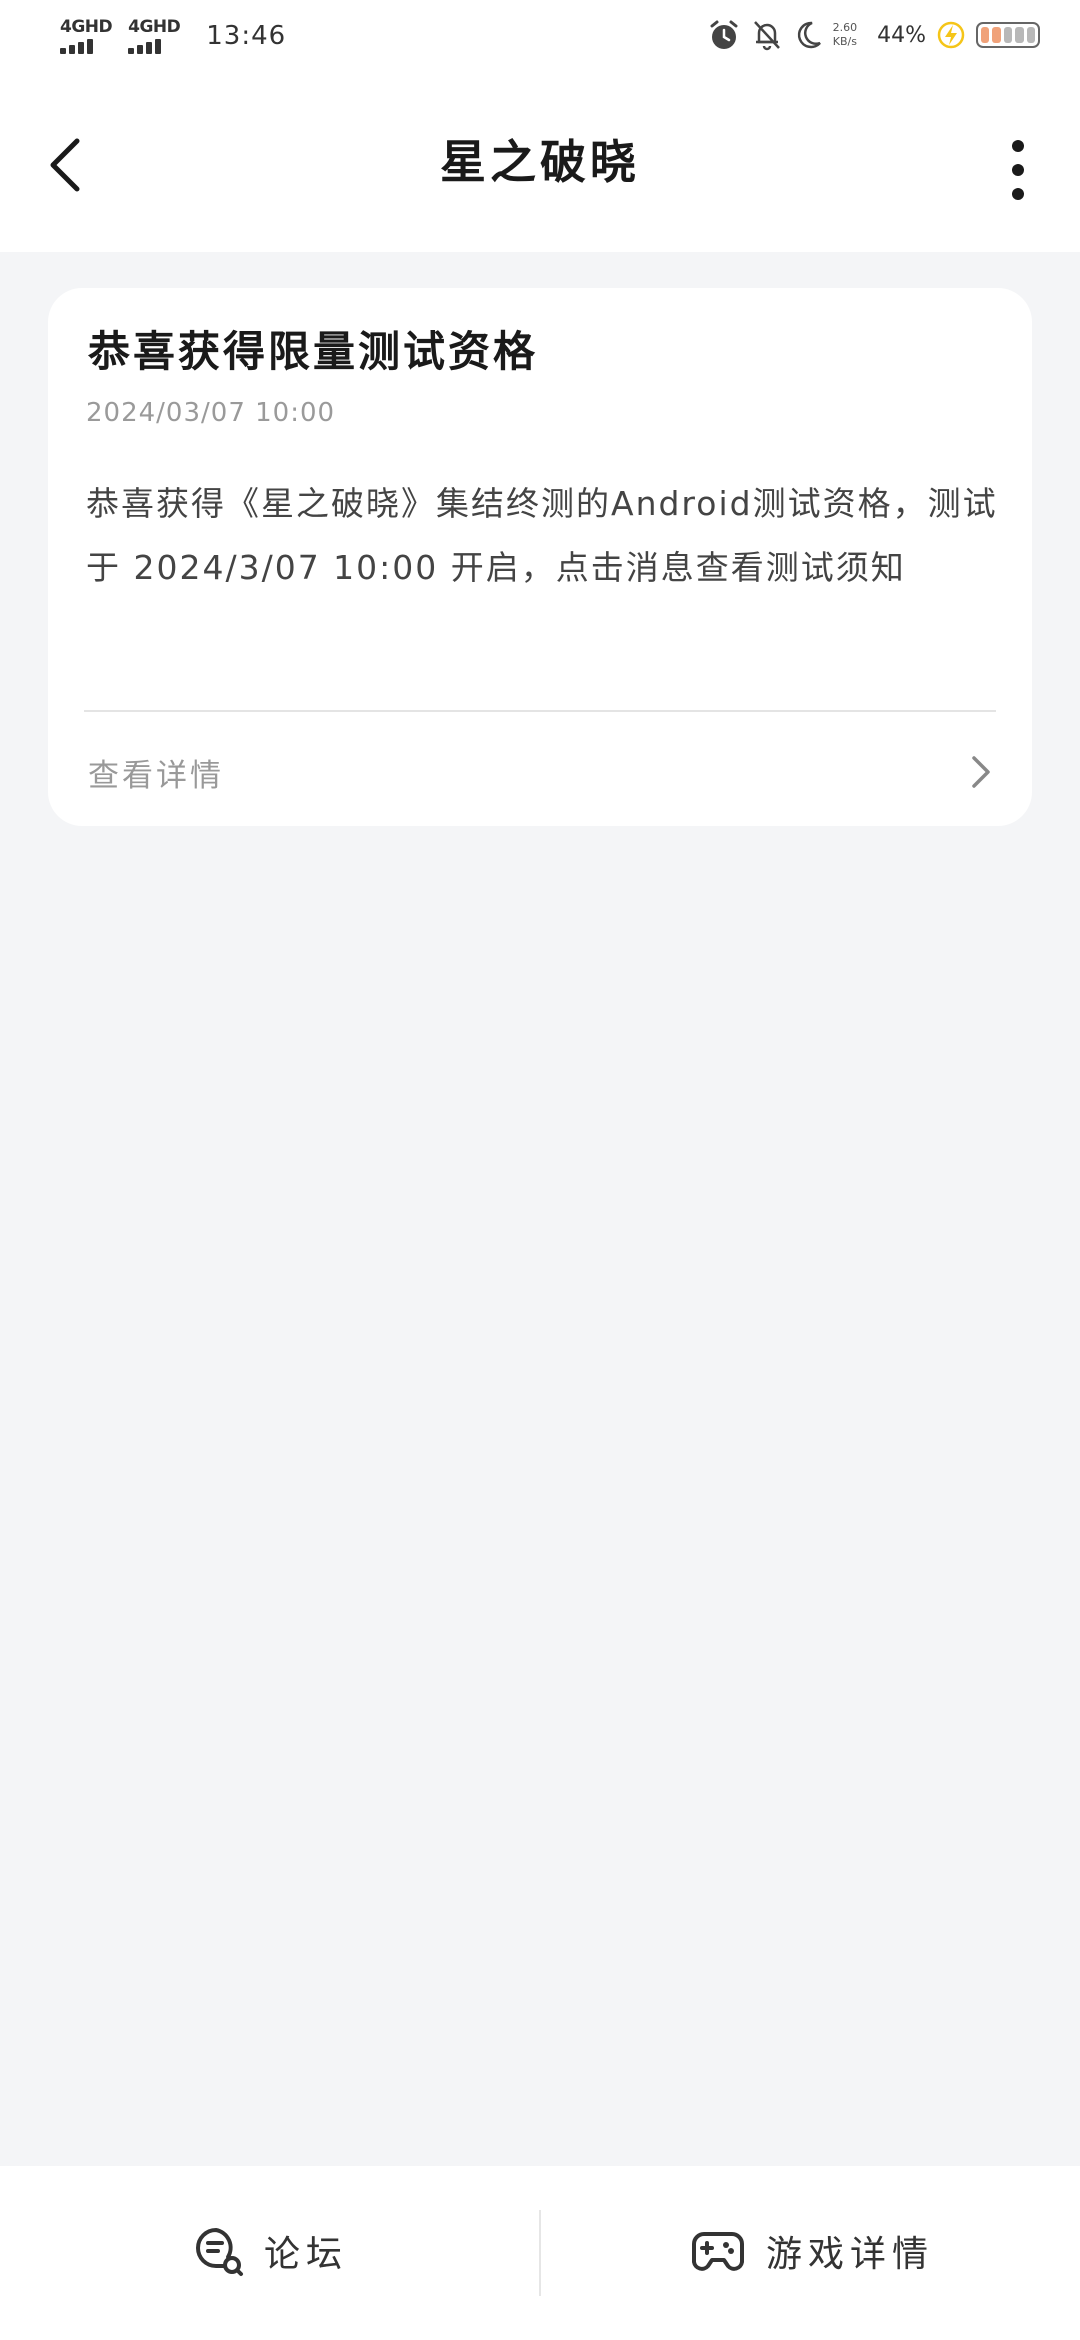 The width and height of the screenshot is (1080, 2340). I want to click on gamepad-icon, so click(718, 2251).